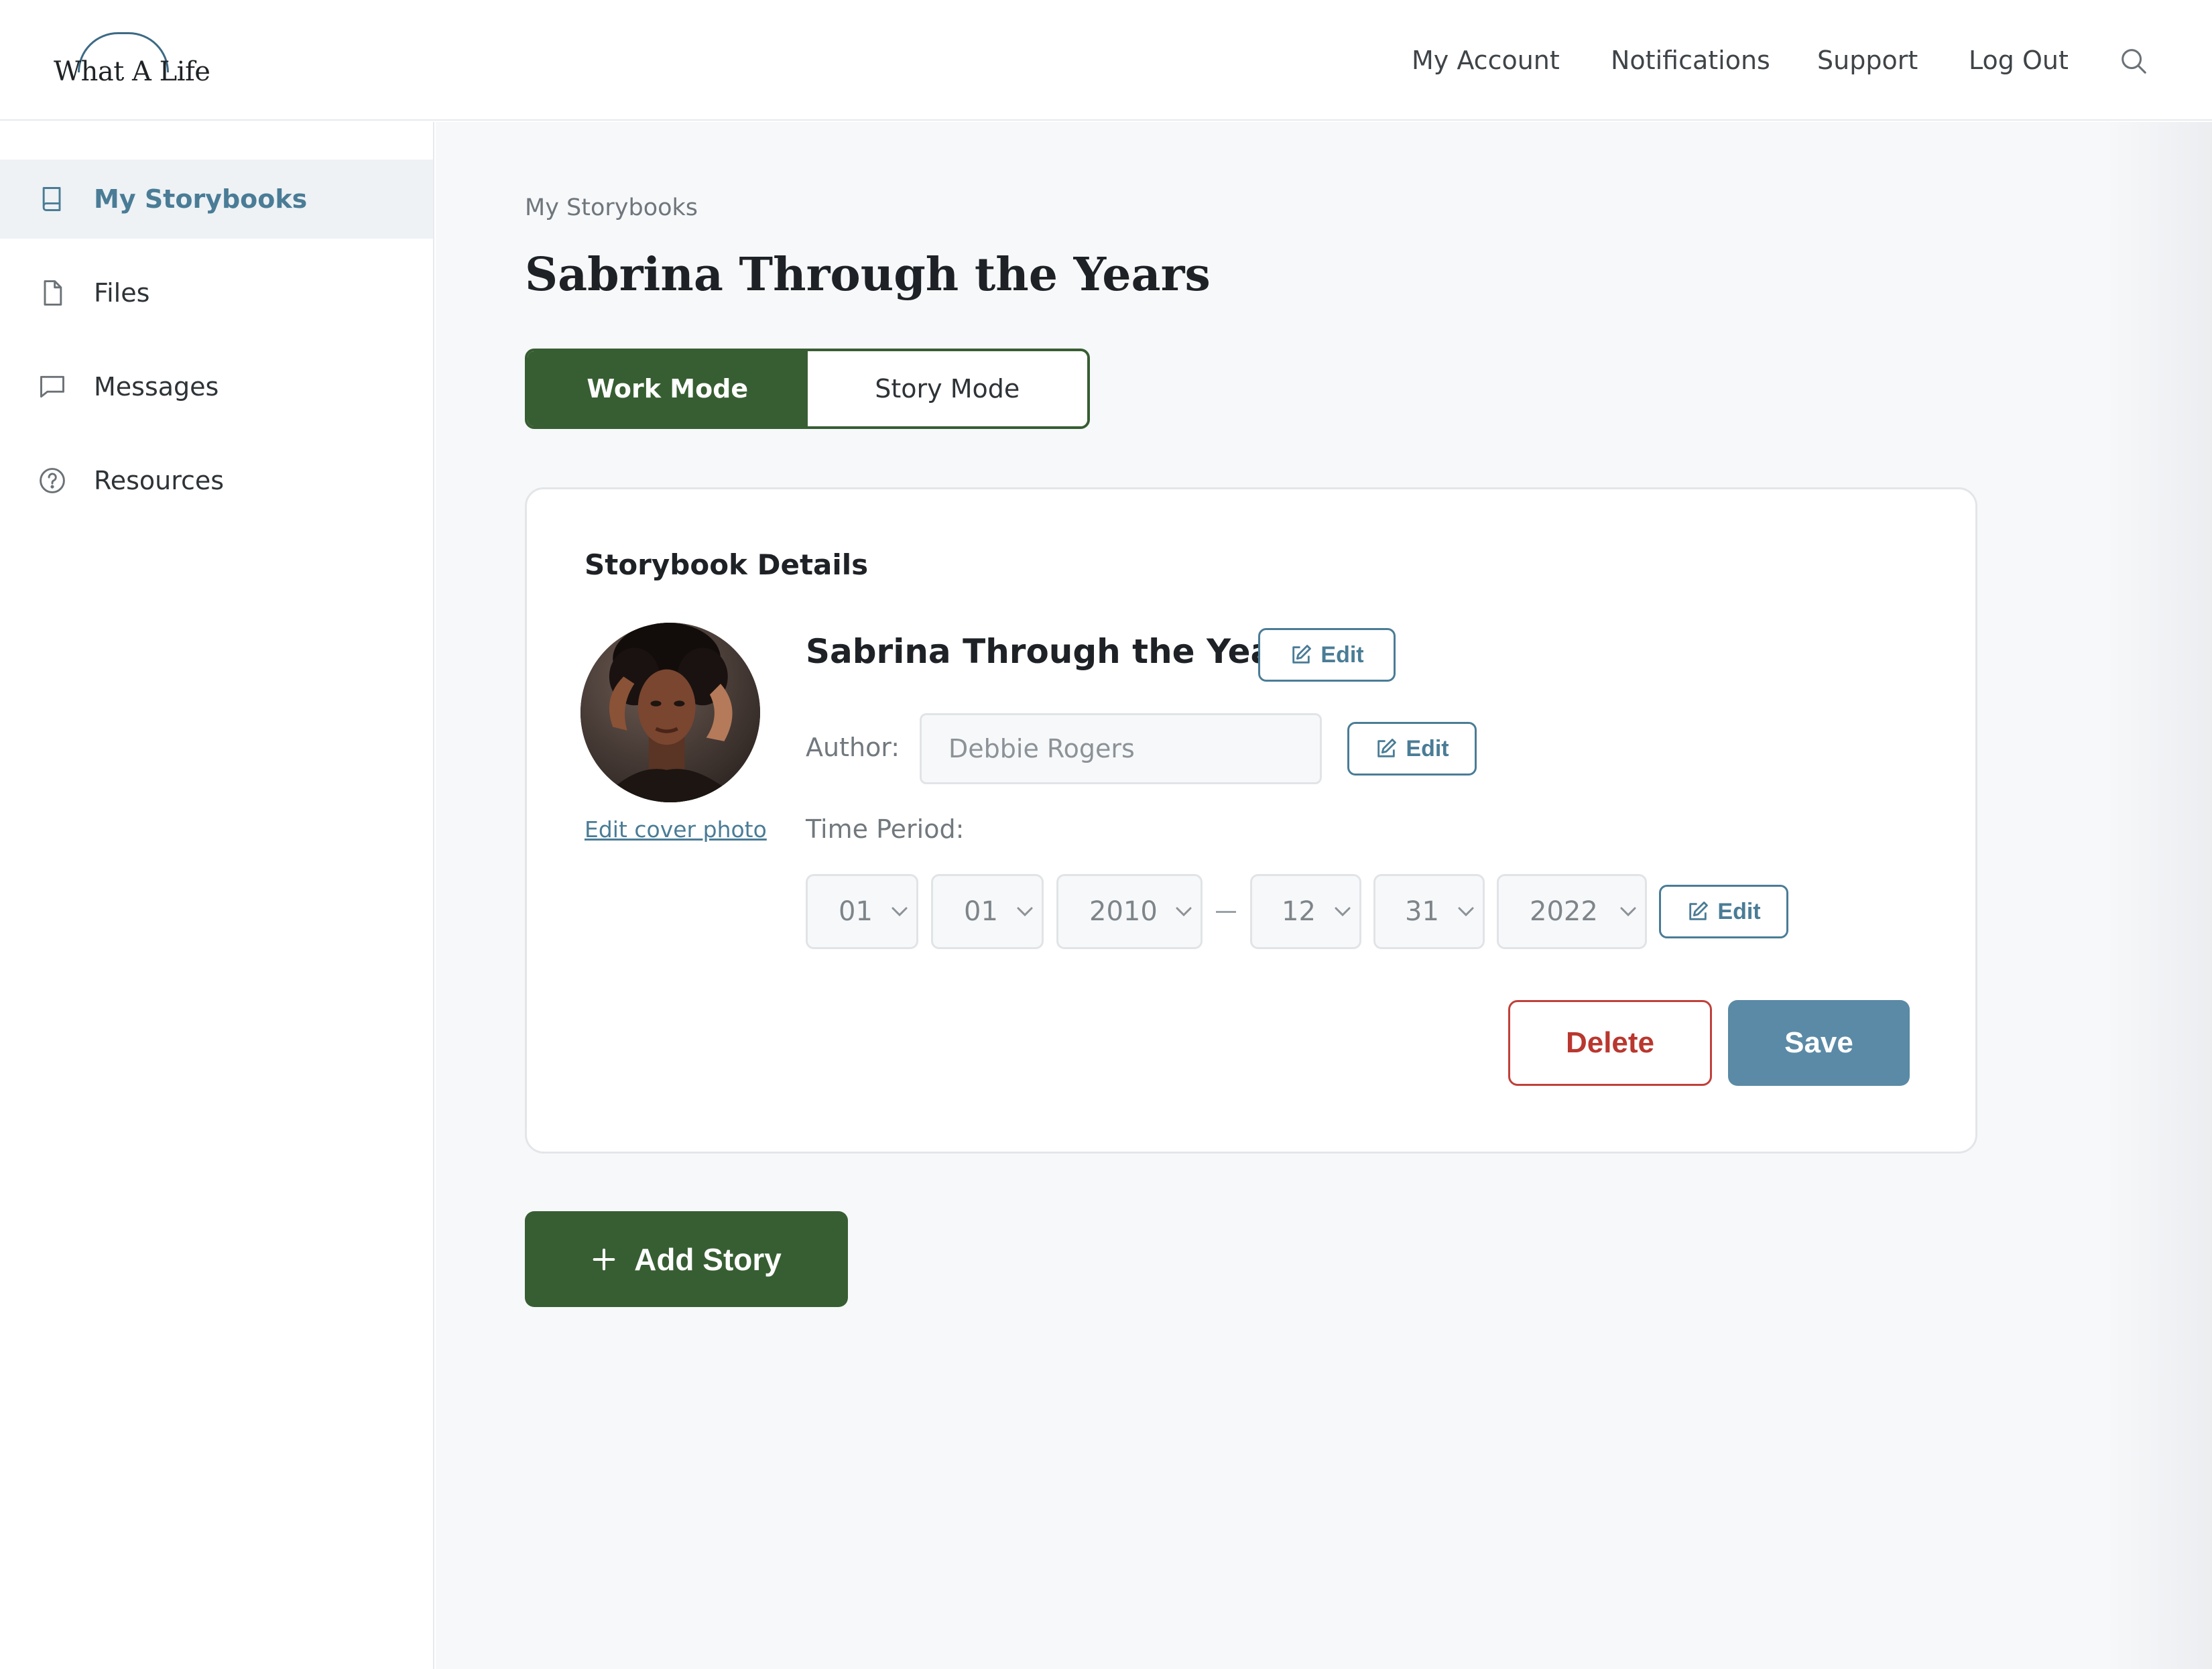  Describe the element at coordinates (52, 480) in the screenshot. I see `help-circle-icon` at that location.